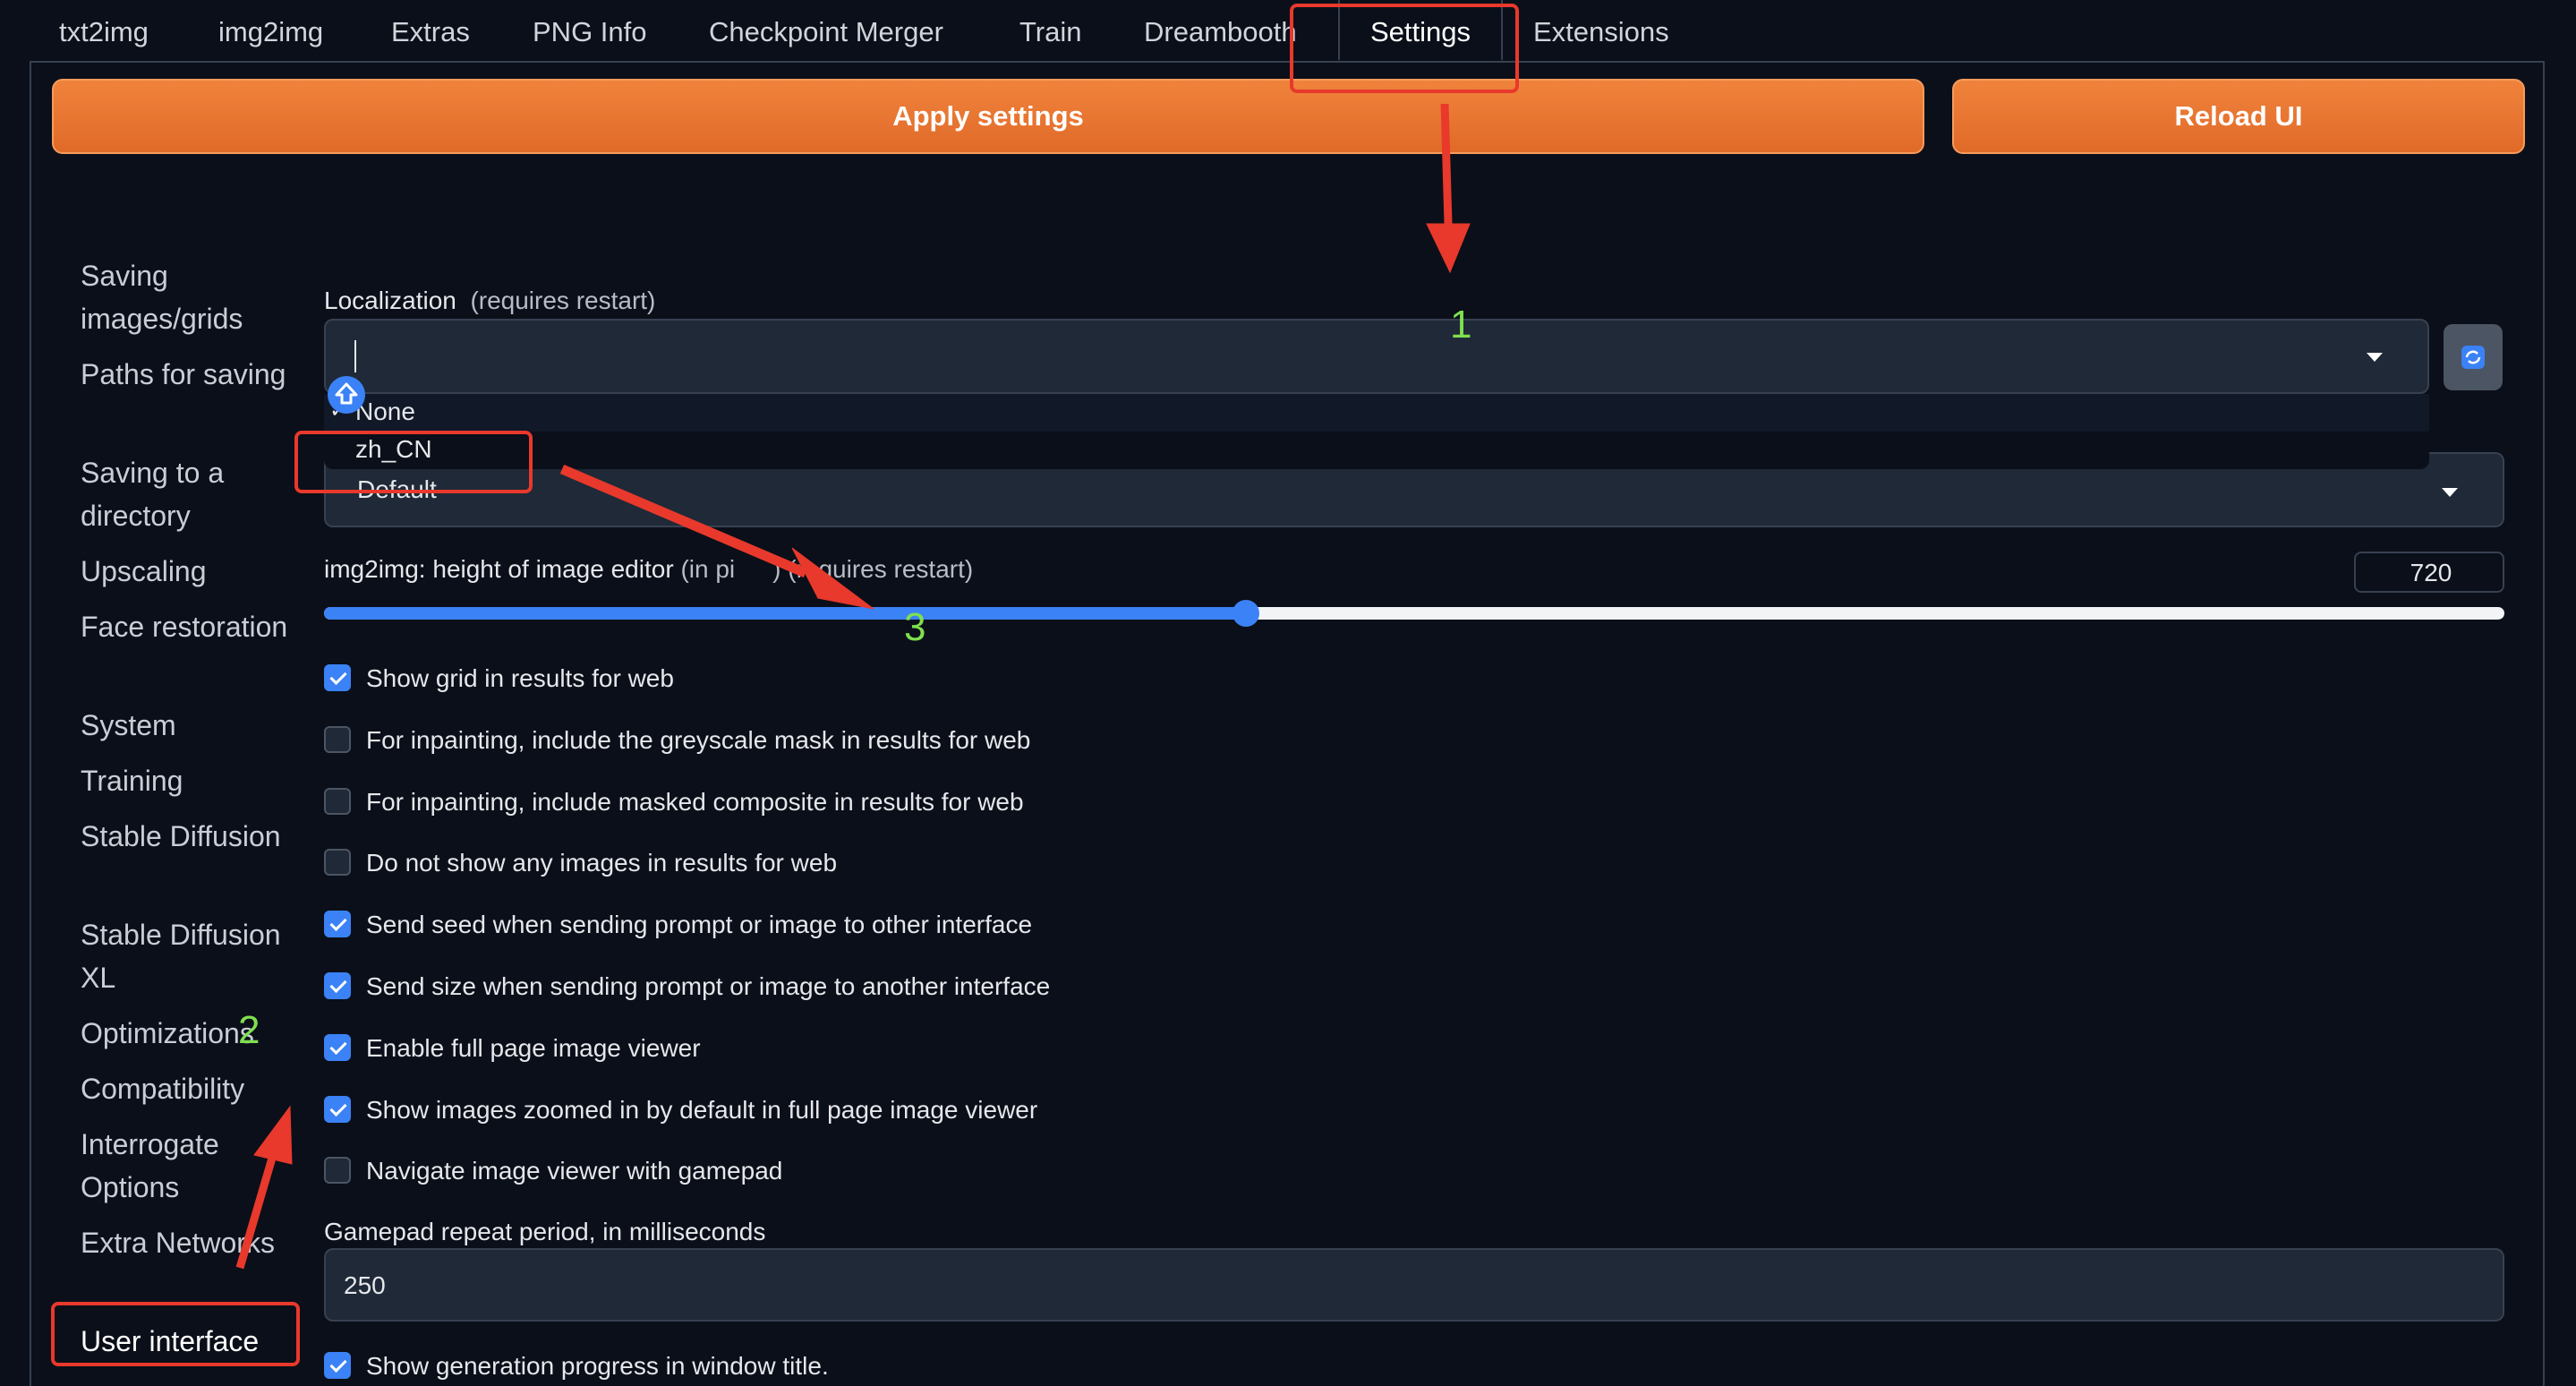 The image size is (2576, 1386). I want to click on arrow-1-shaft, so click(1446, 164).